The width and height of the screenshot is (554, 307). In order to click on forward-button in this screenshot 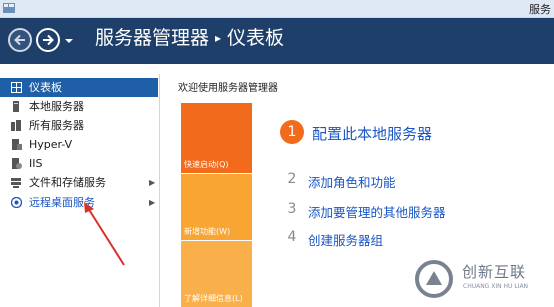, I will do `click(48, 40)`.